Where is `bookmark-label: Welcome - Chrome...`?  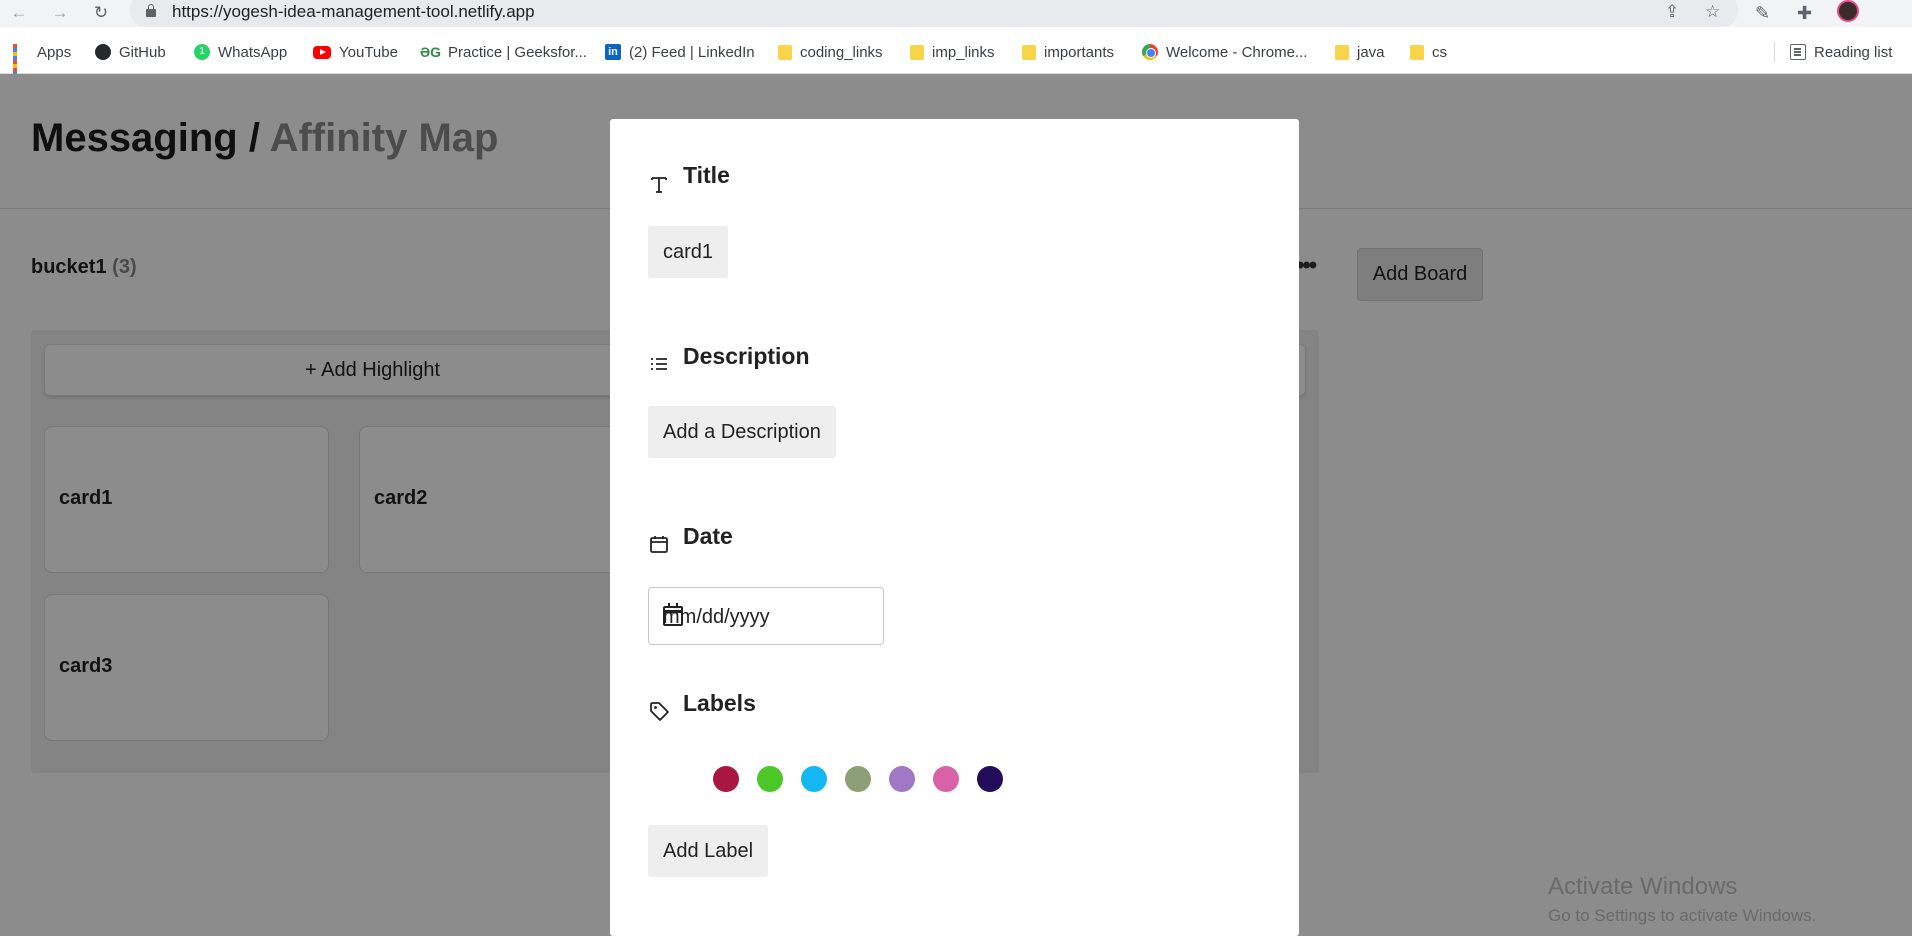 bookmark-label: Welcome - Chrome... is located at coordinates (1237, 52).